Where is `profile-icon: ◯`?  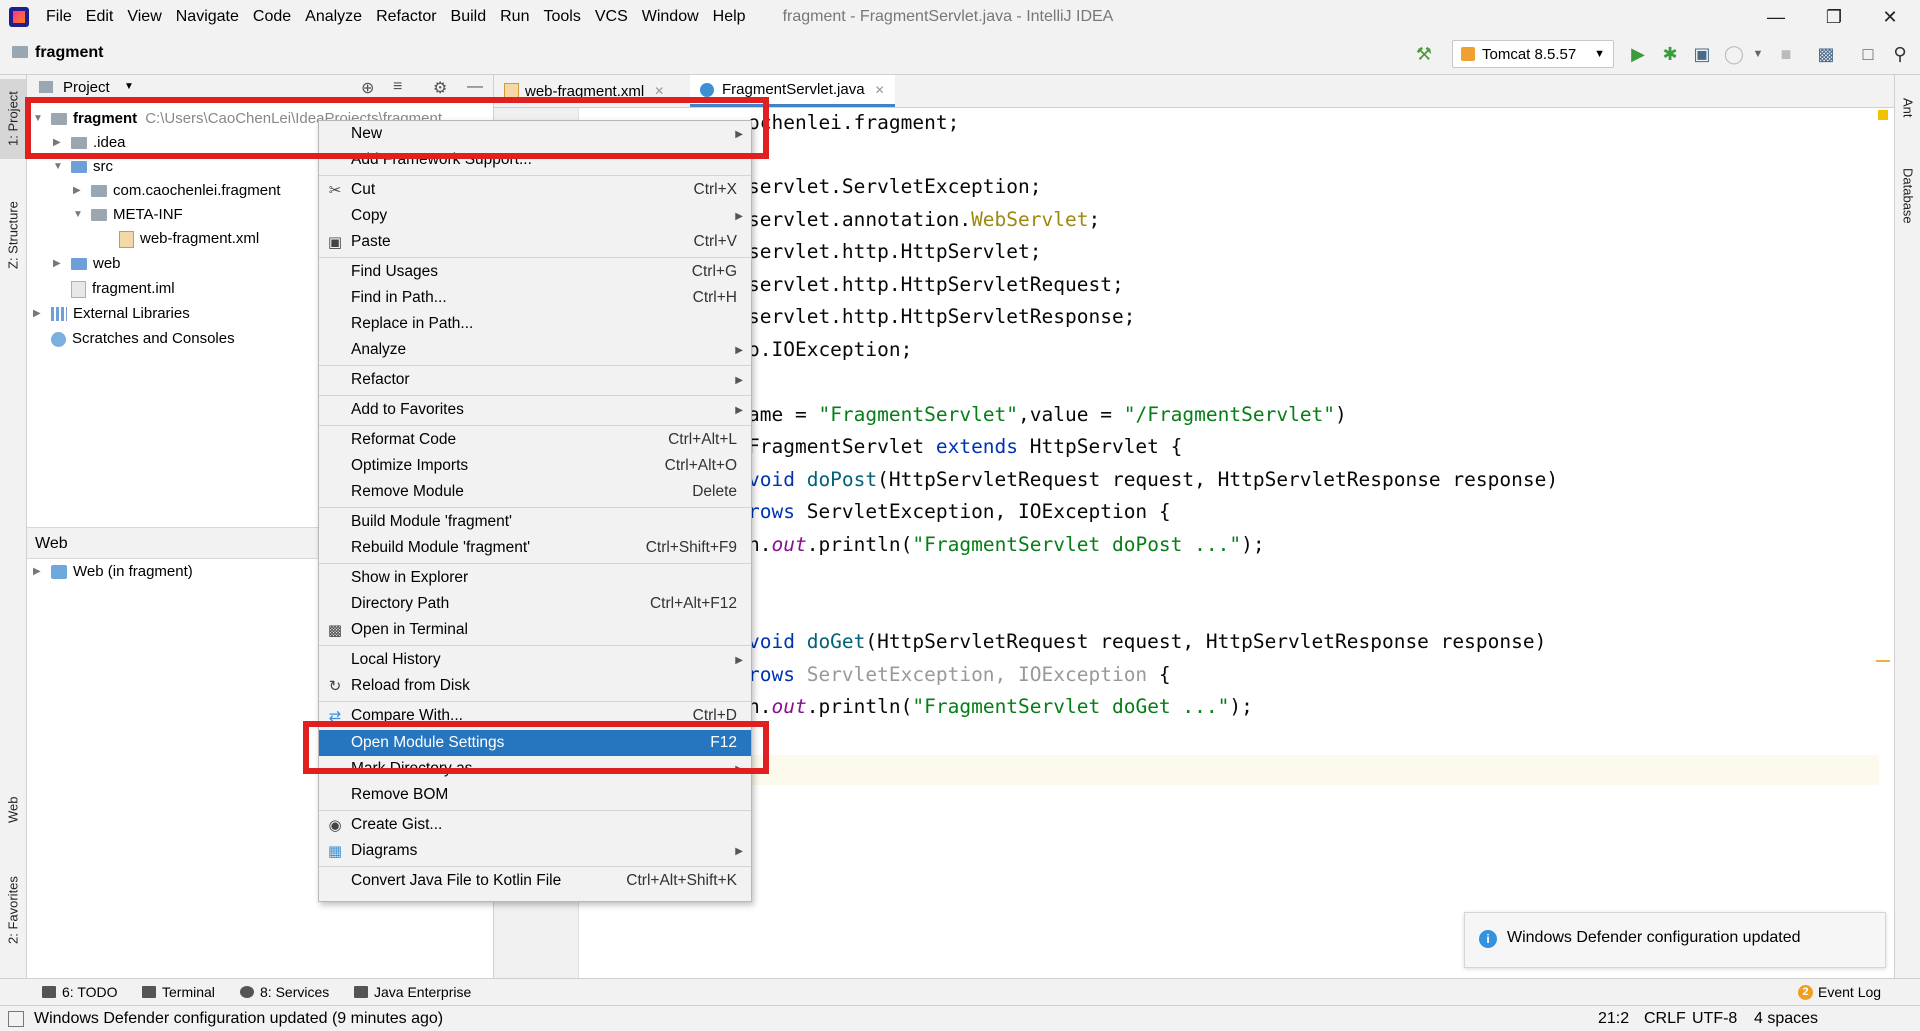 profile-icon: ◯ is located at coordinates (1734, 54).